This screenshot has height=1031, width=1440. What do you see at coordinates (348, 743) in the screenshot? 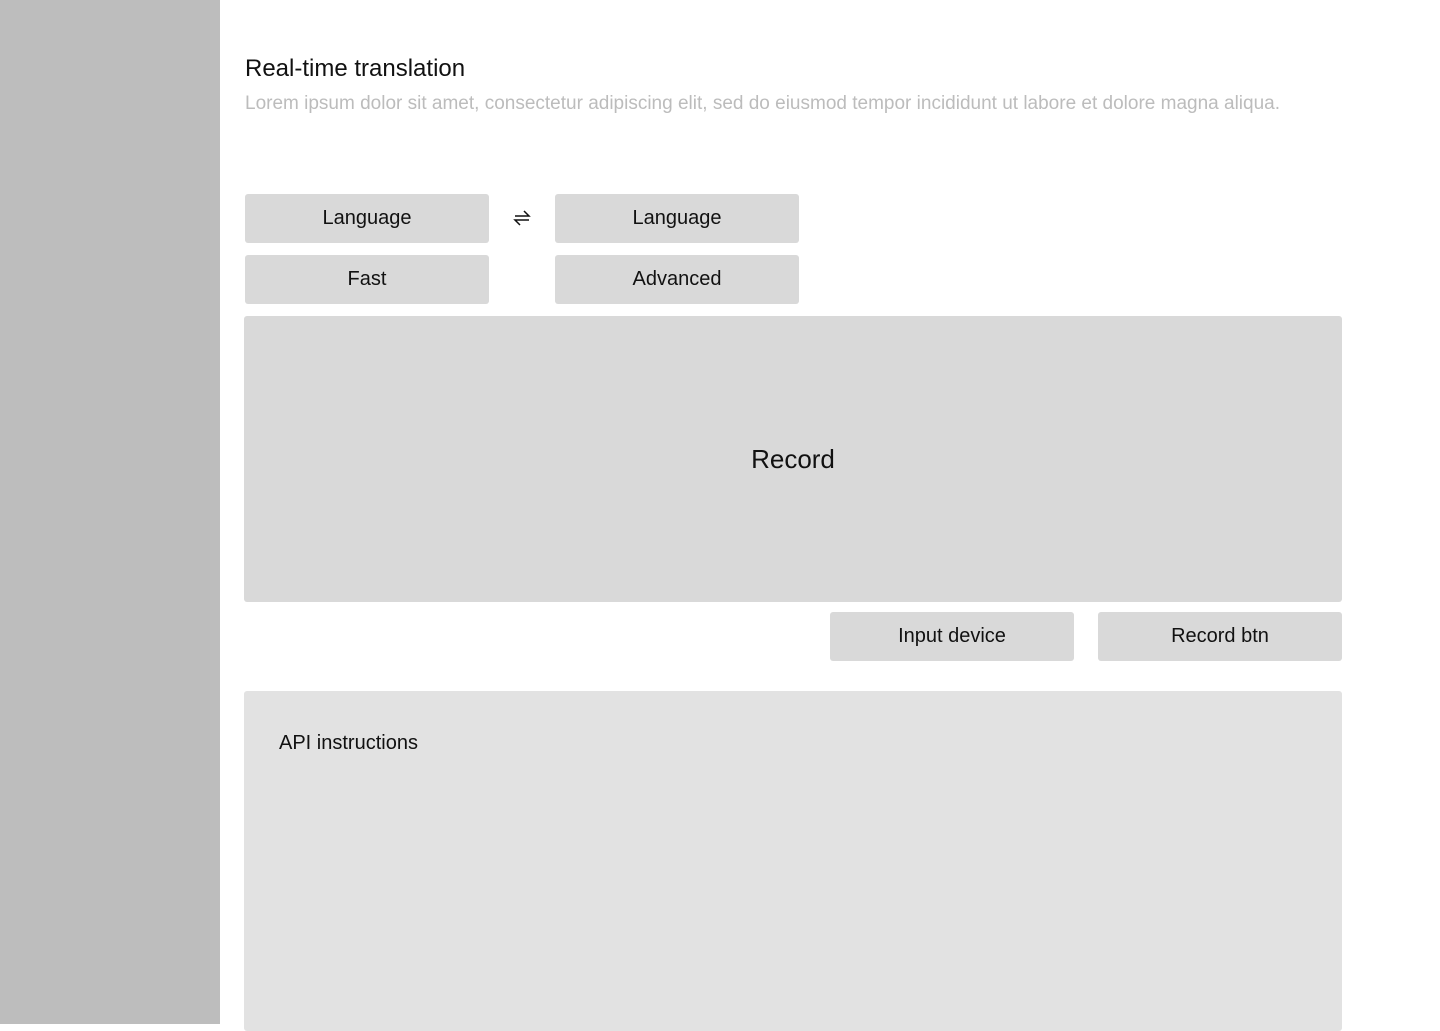
I see `api-instructions-title: API instructions` at bounding box center [348, 743].